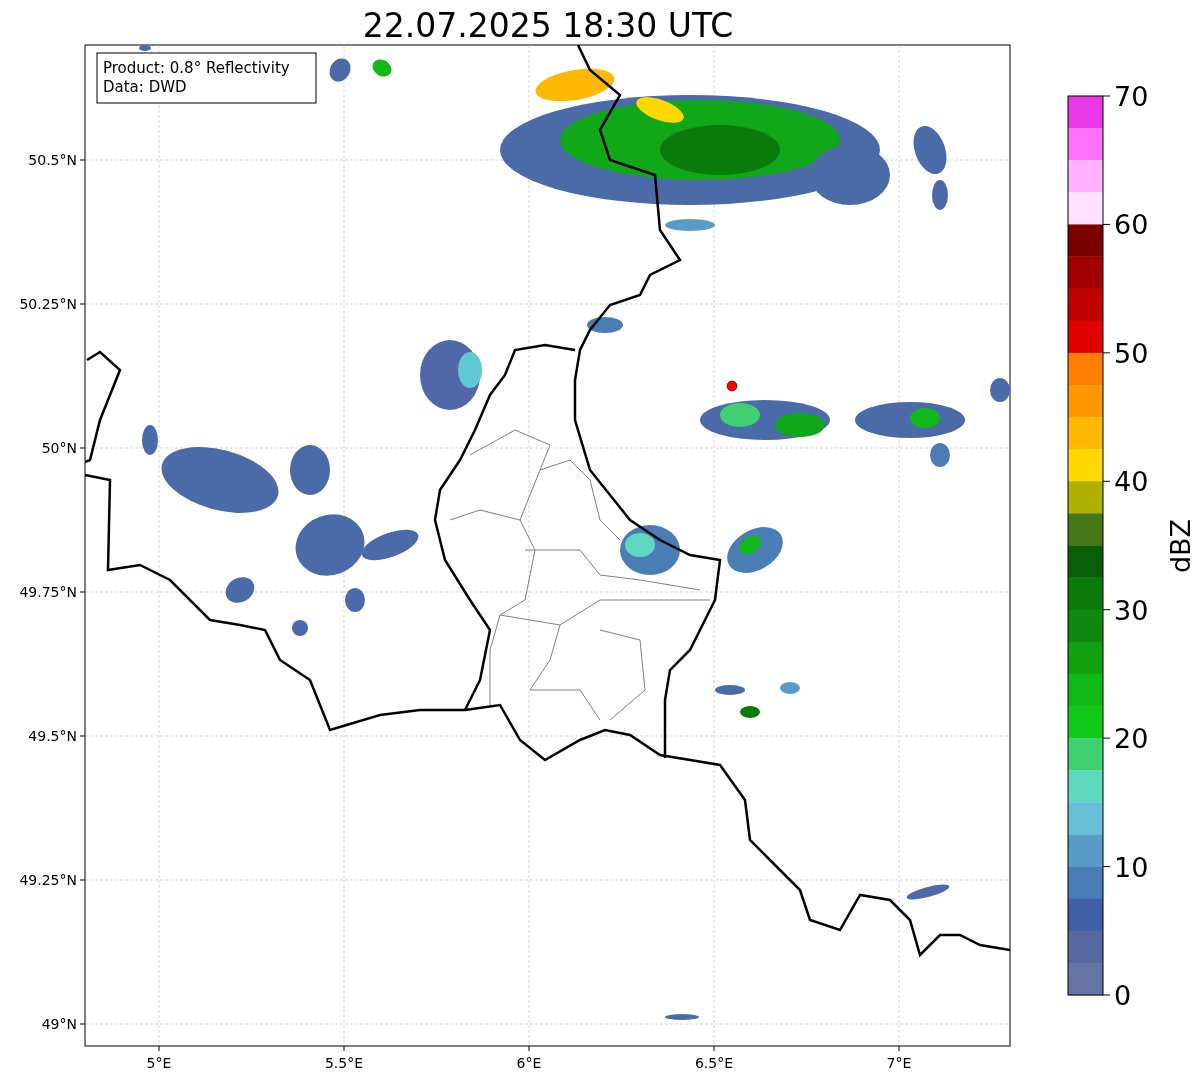 The height and width of the screenshot is (1081, 1202). I want to click on tick-label: 50, so click(1131, 353).